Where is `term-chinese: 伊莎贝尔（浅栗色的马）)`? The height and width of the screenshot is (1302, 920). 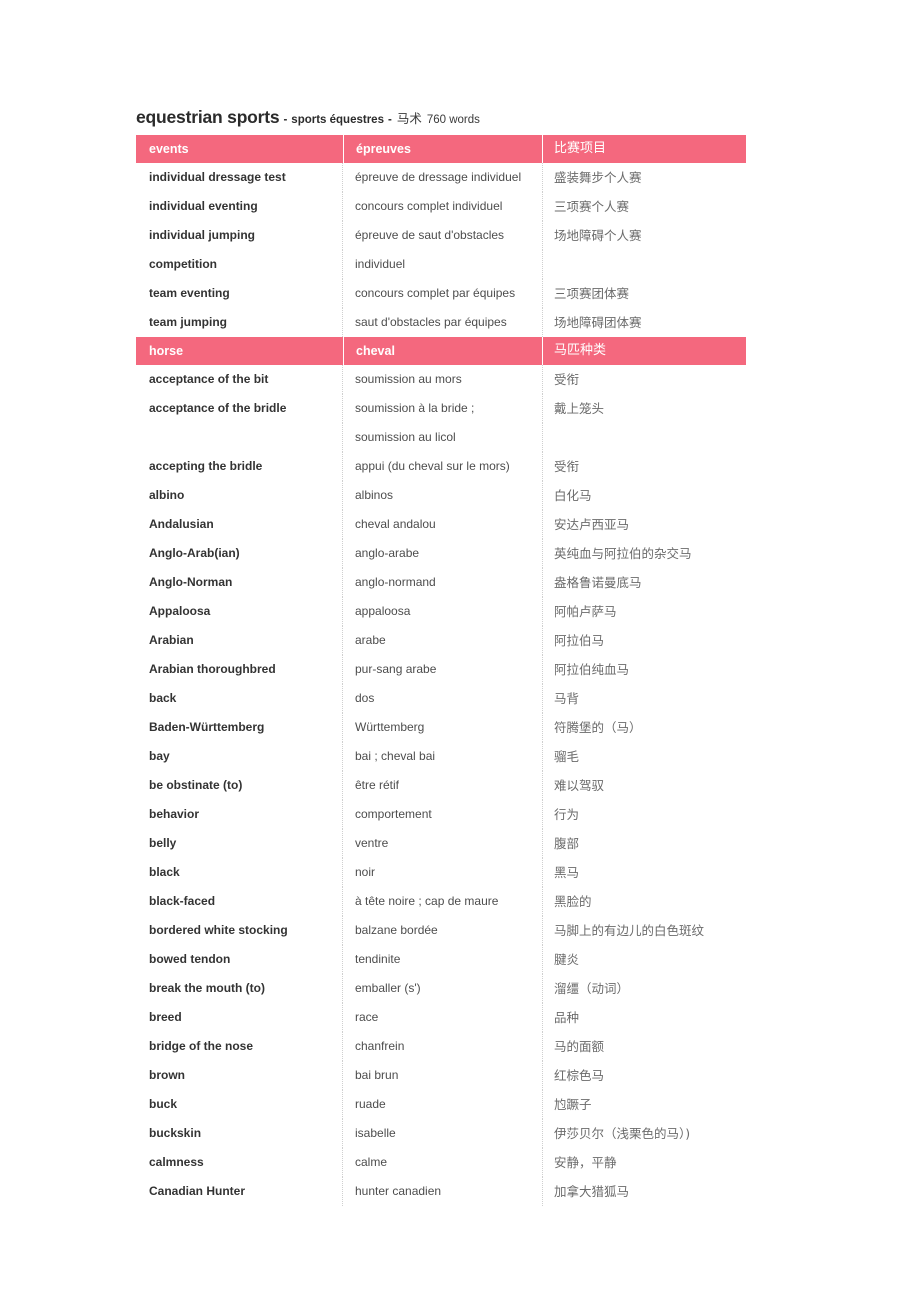
term-chinese: 伊莎贝尔（浅栗色的马）) is located at coordinates (622, 1133).